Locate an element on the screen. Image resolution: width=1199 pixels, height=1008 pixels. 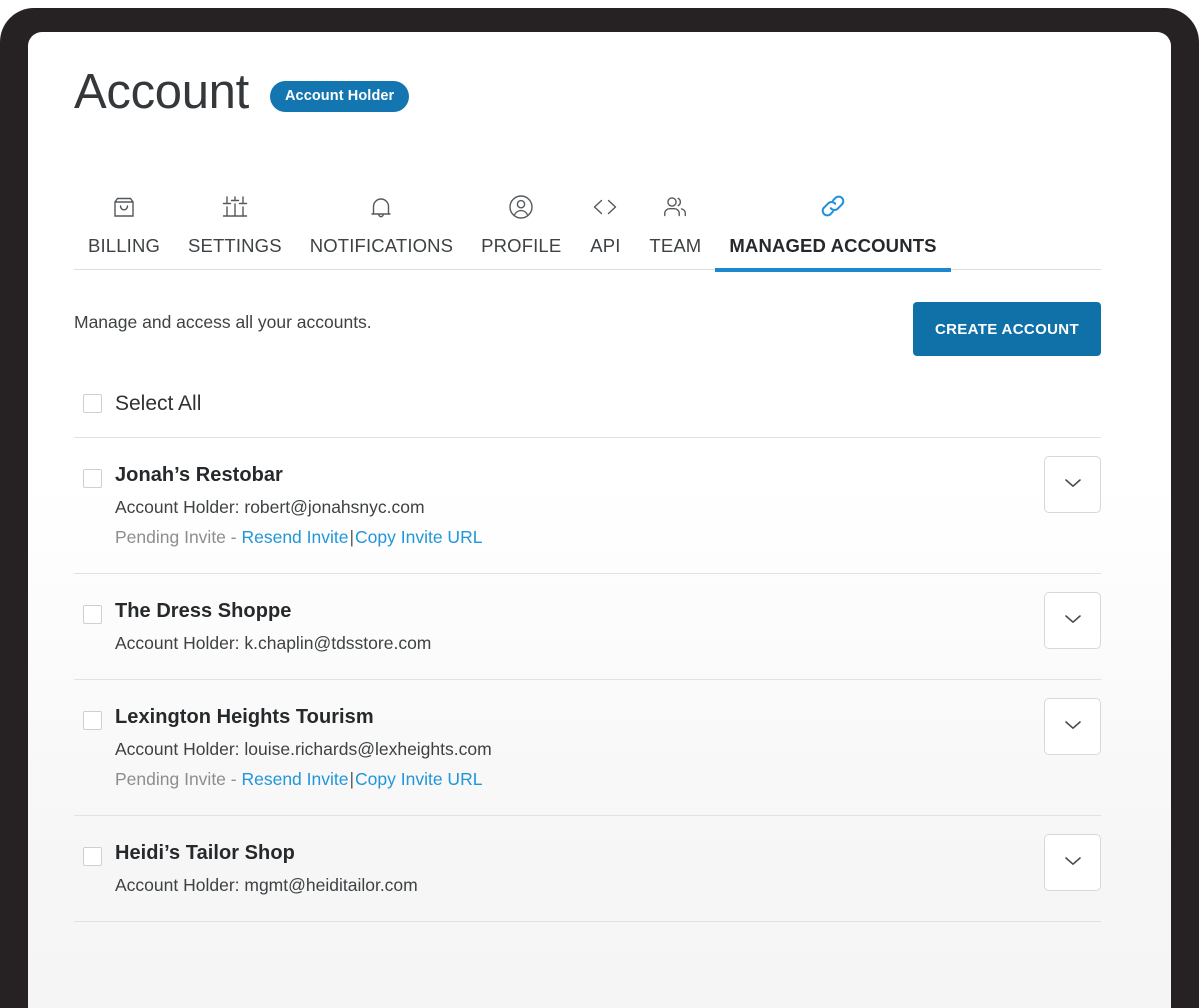
account-holder: Account Holder: mgmt@heiditailor.com is located at coordinates (266, 884).